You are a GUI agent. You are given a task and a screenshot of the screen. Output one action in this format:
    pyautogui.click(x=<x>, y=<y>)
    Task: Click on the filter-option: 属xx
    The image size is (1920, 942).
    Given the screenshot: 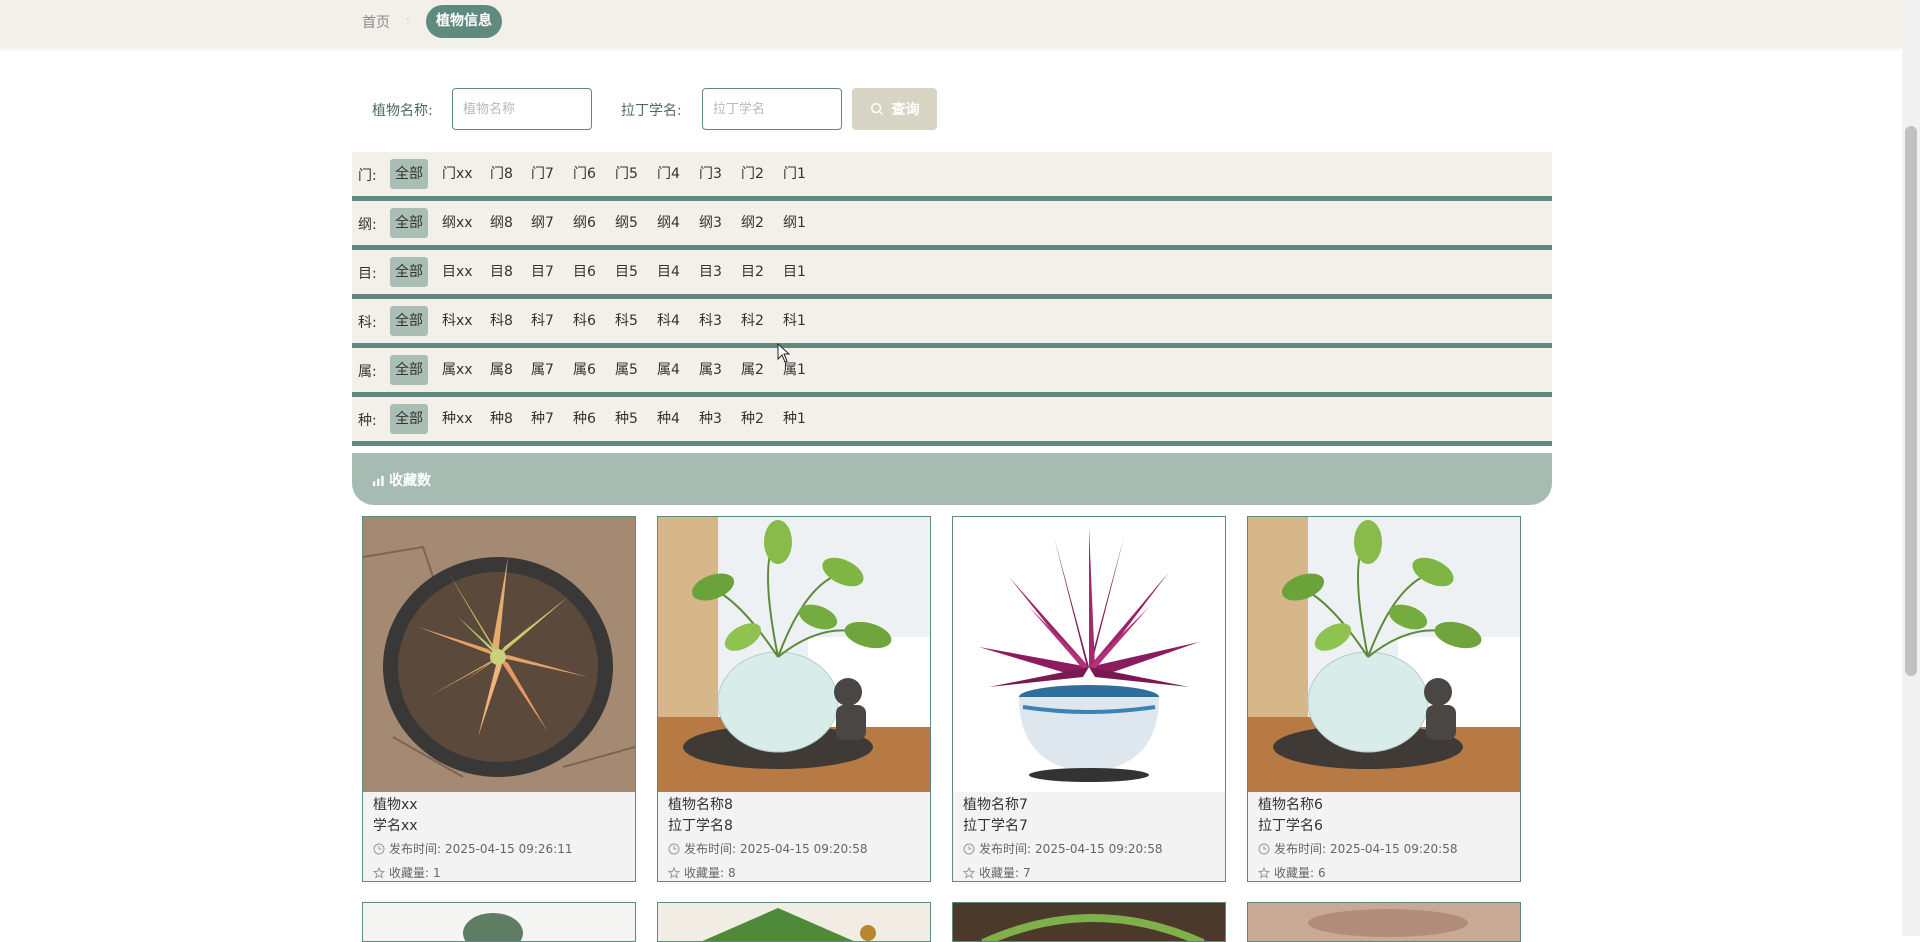 What is the action you would take?
    pyautogui.click(x=457, y=370)
    